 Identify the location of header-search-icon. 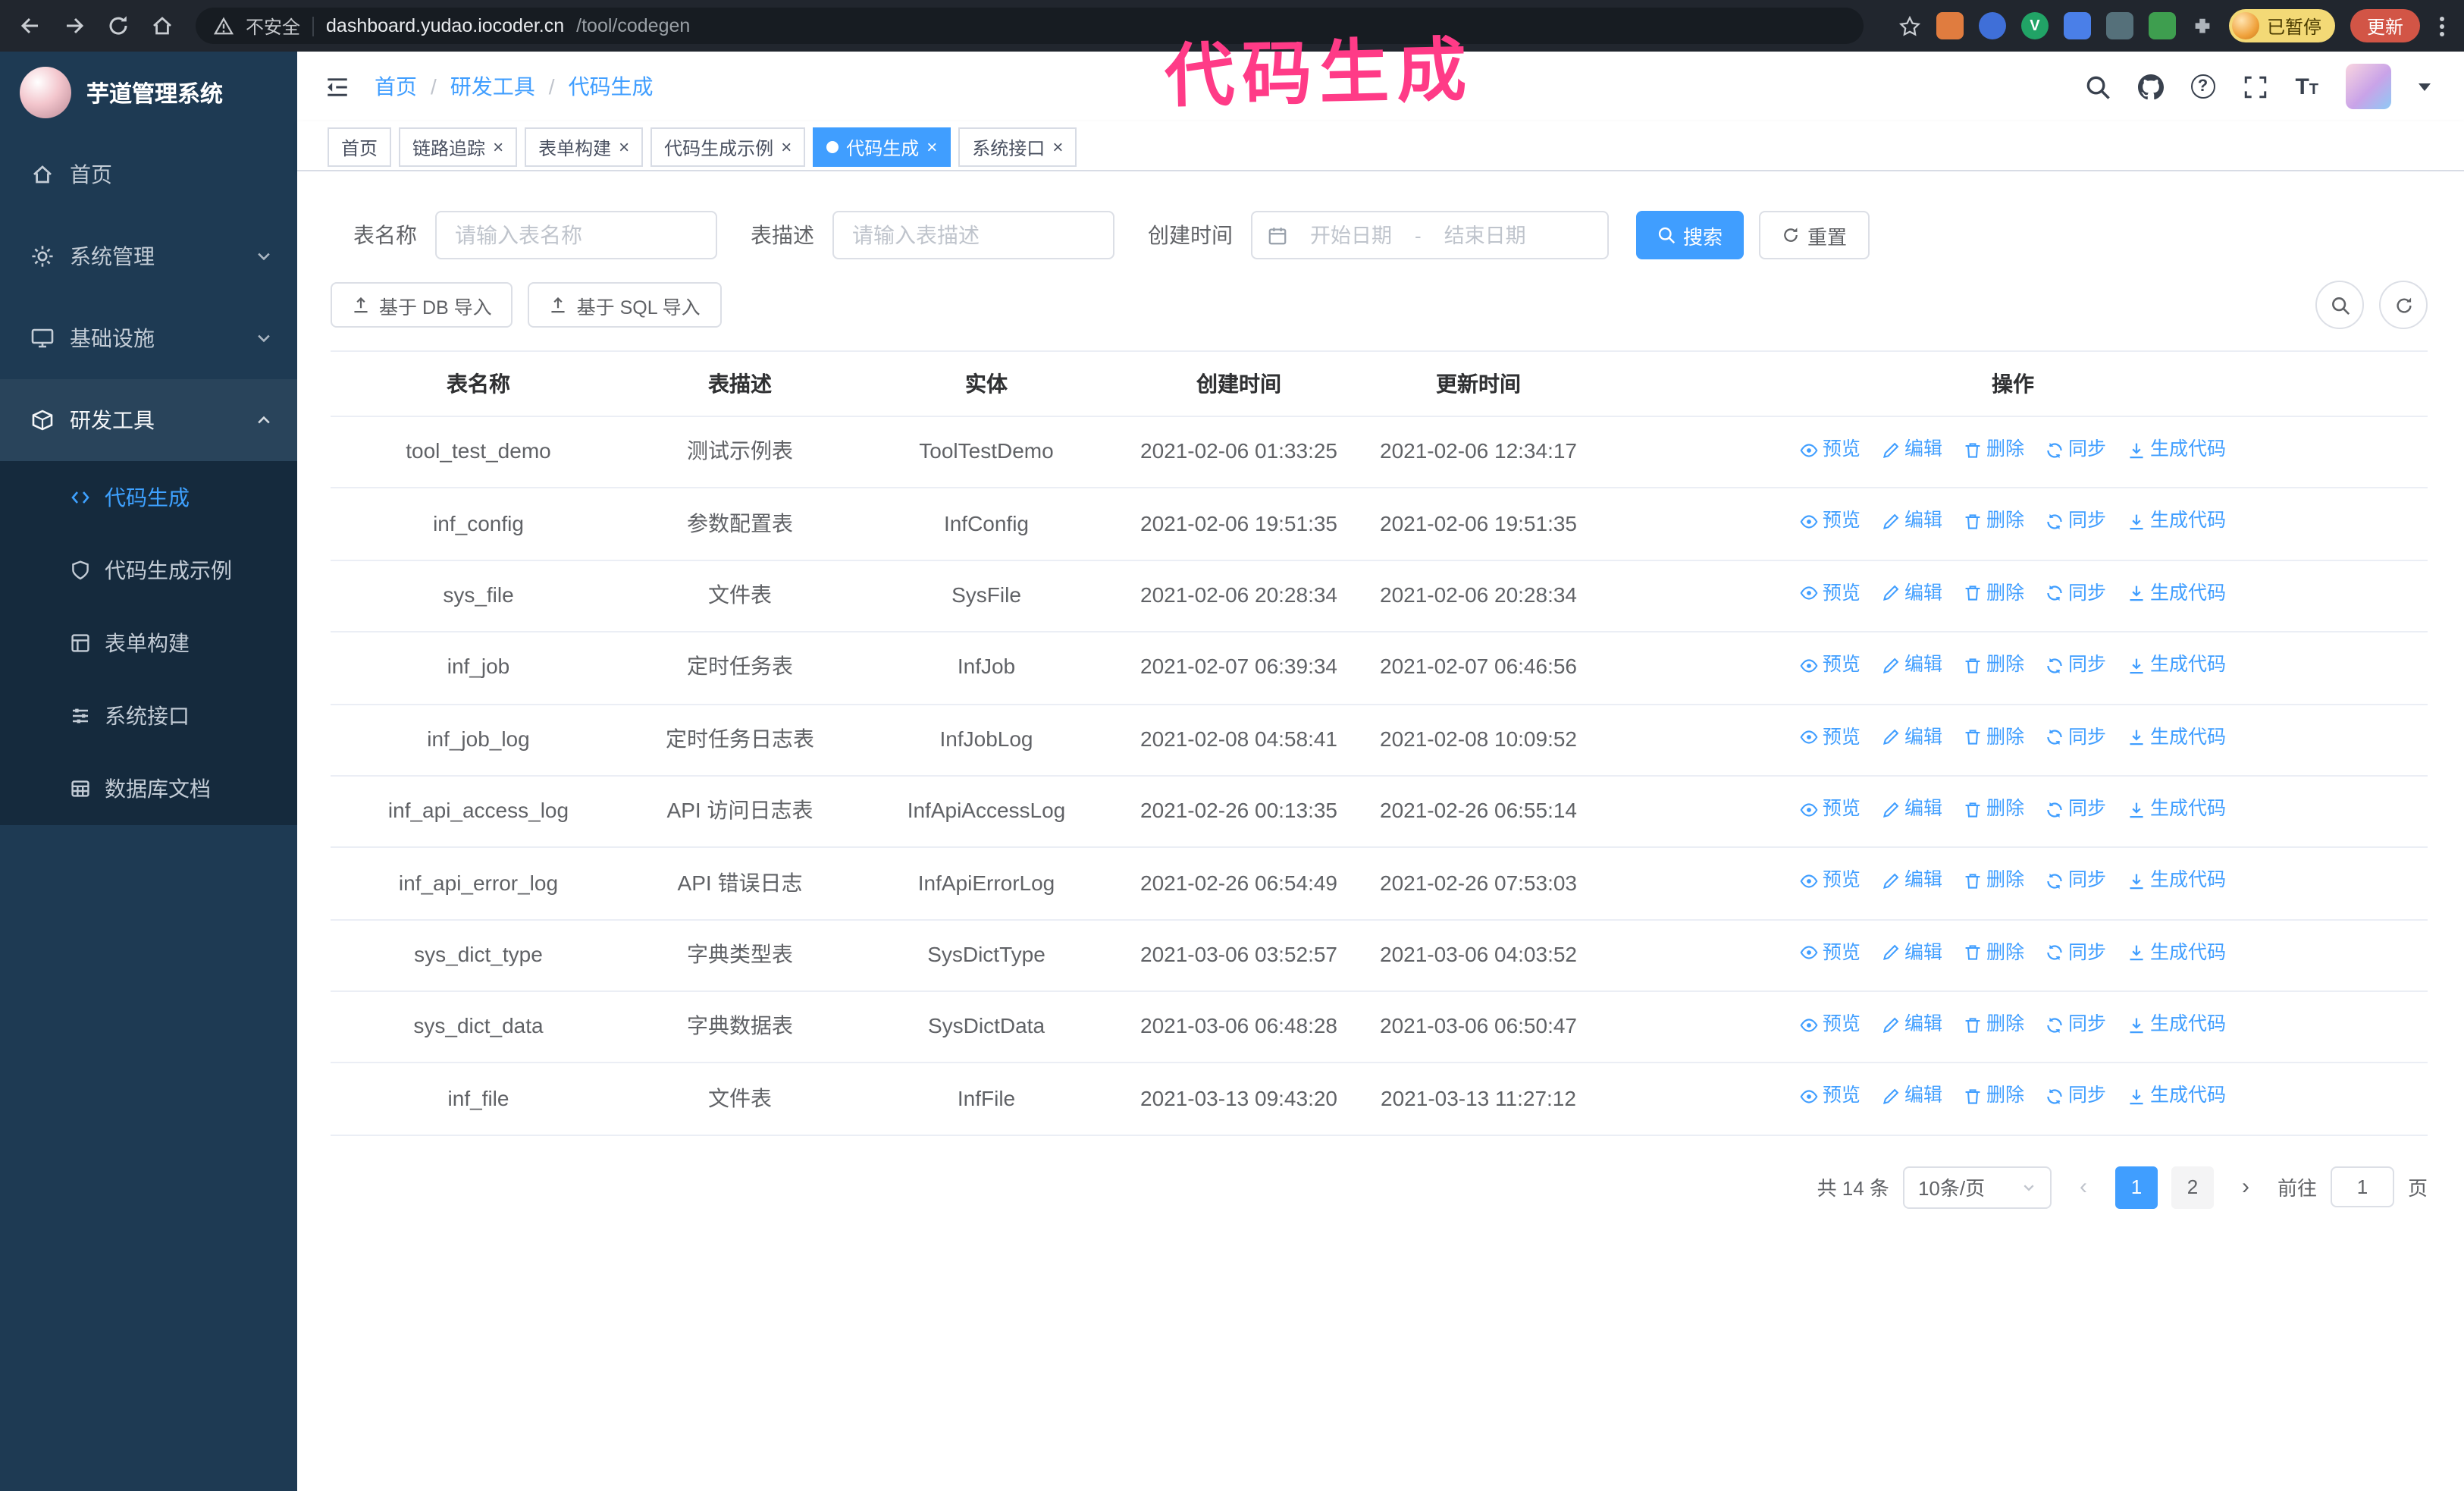
(2097, 86).